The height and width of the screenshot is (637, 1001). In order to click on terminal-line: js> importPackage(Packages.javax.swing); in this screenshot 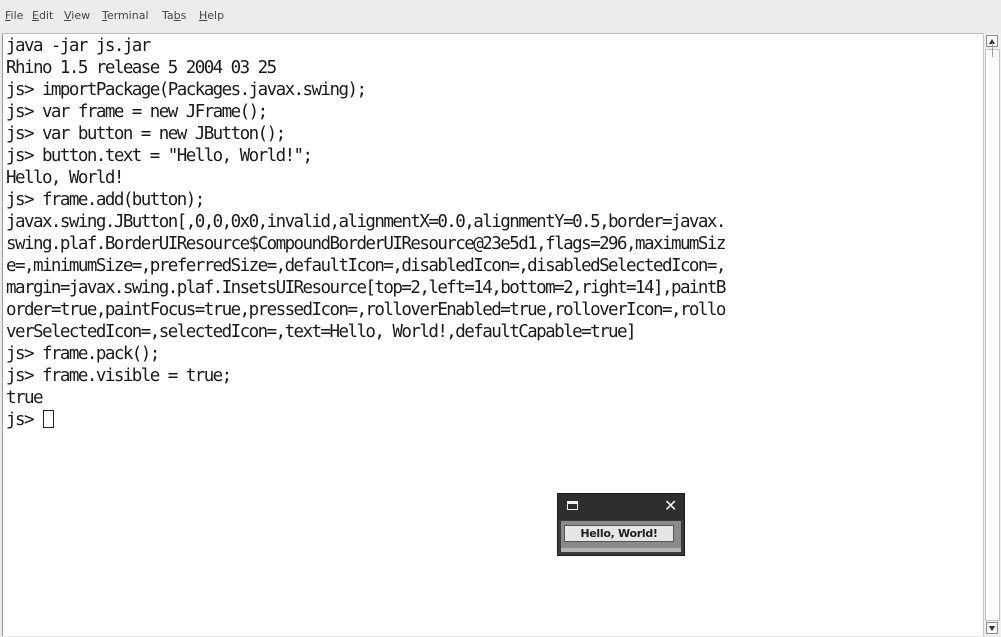, I will do `click(186, 90)`.